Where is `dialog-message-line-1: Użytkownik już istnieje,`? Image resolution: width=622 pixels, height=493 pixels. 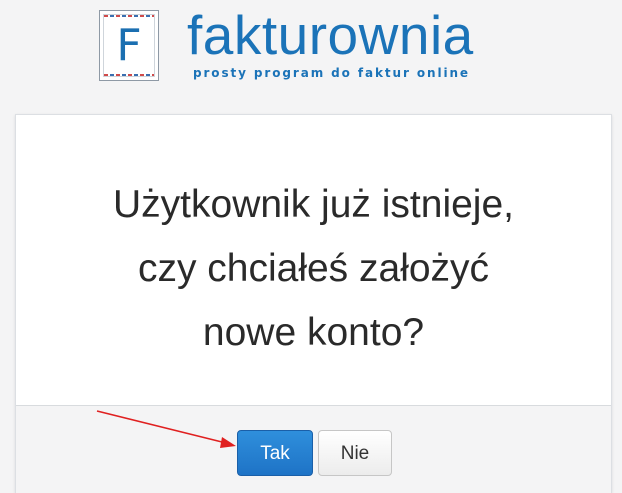
dialog-message-line-1: Użytkownik już istnieje, is located at coordinates (313, 204).